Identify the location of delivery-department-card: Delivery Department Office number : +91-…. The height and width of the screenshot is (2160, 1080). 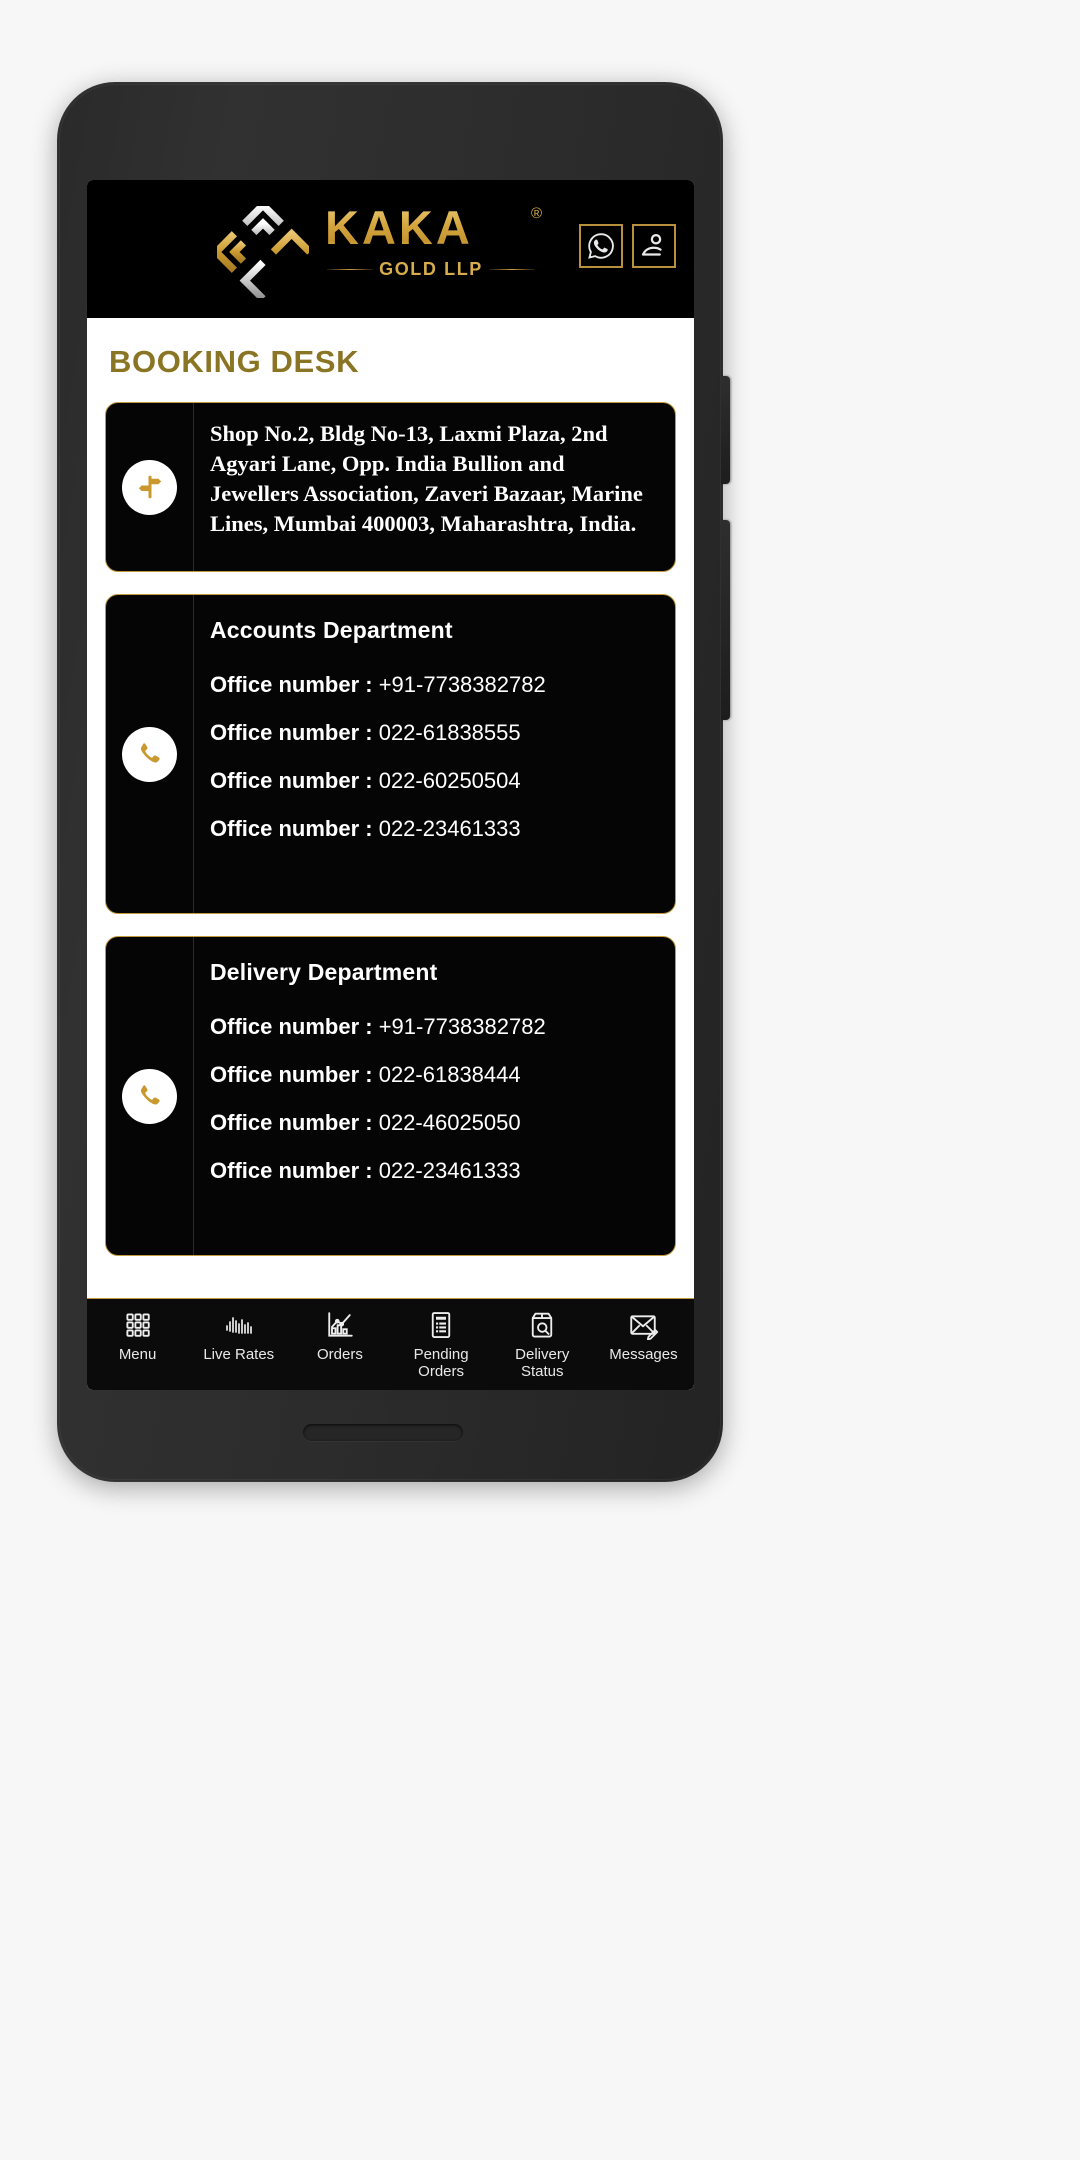
(390, 1096).